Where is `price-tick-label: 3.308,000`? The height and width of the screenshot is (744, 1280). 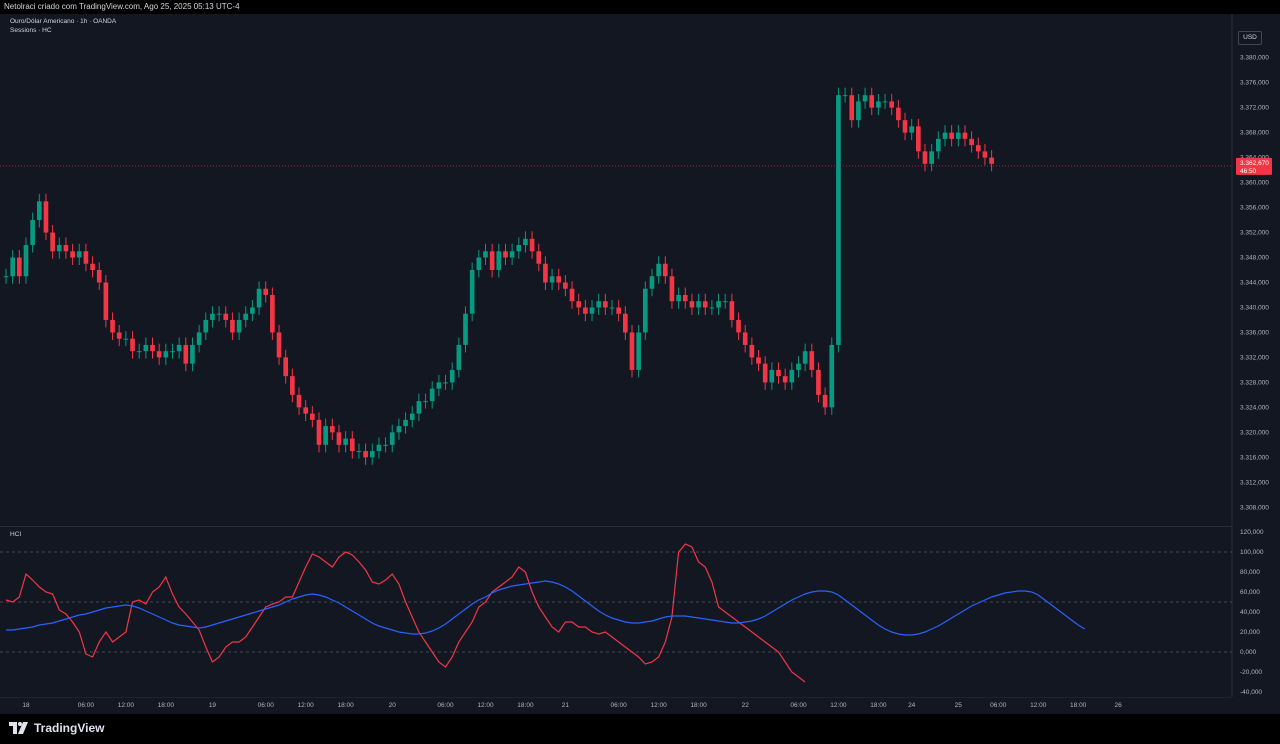 price-tick-label: 3.308,000 is located at coordinates (1254, 507).